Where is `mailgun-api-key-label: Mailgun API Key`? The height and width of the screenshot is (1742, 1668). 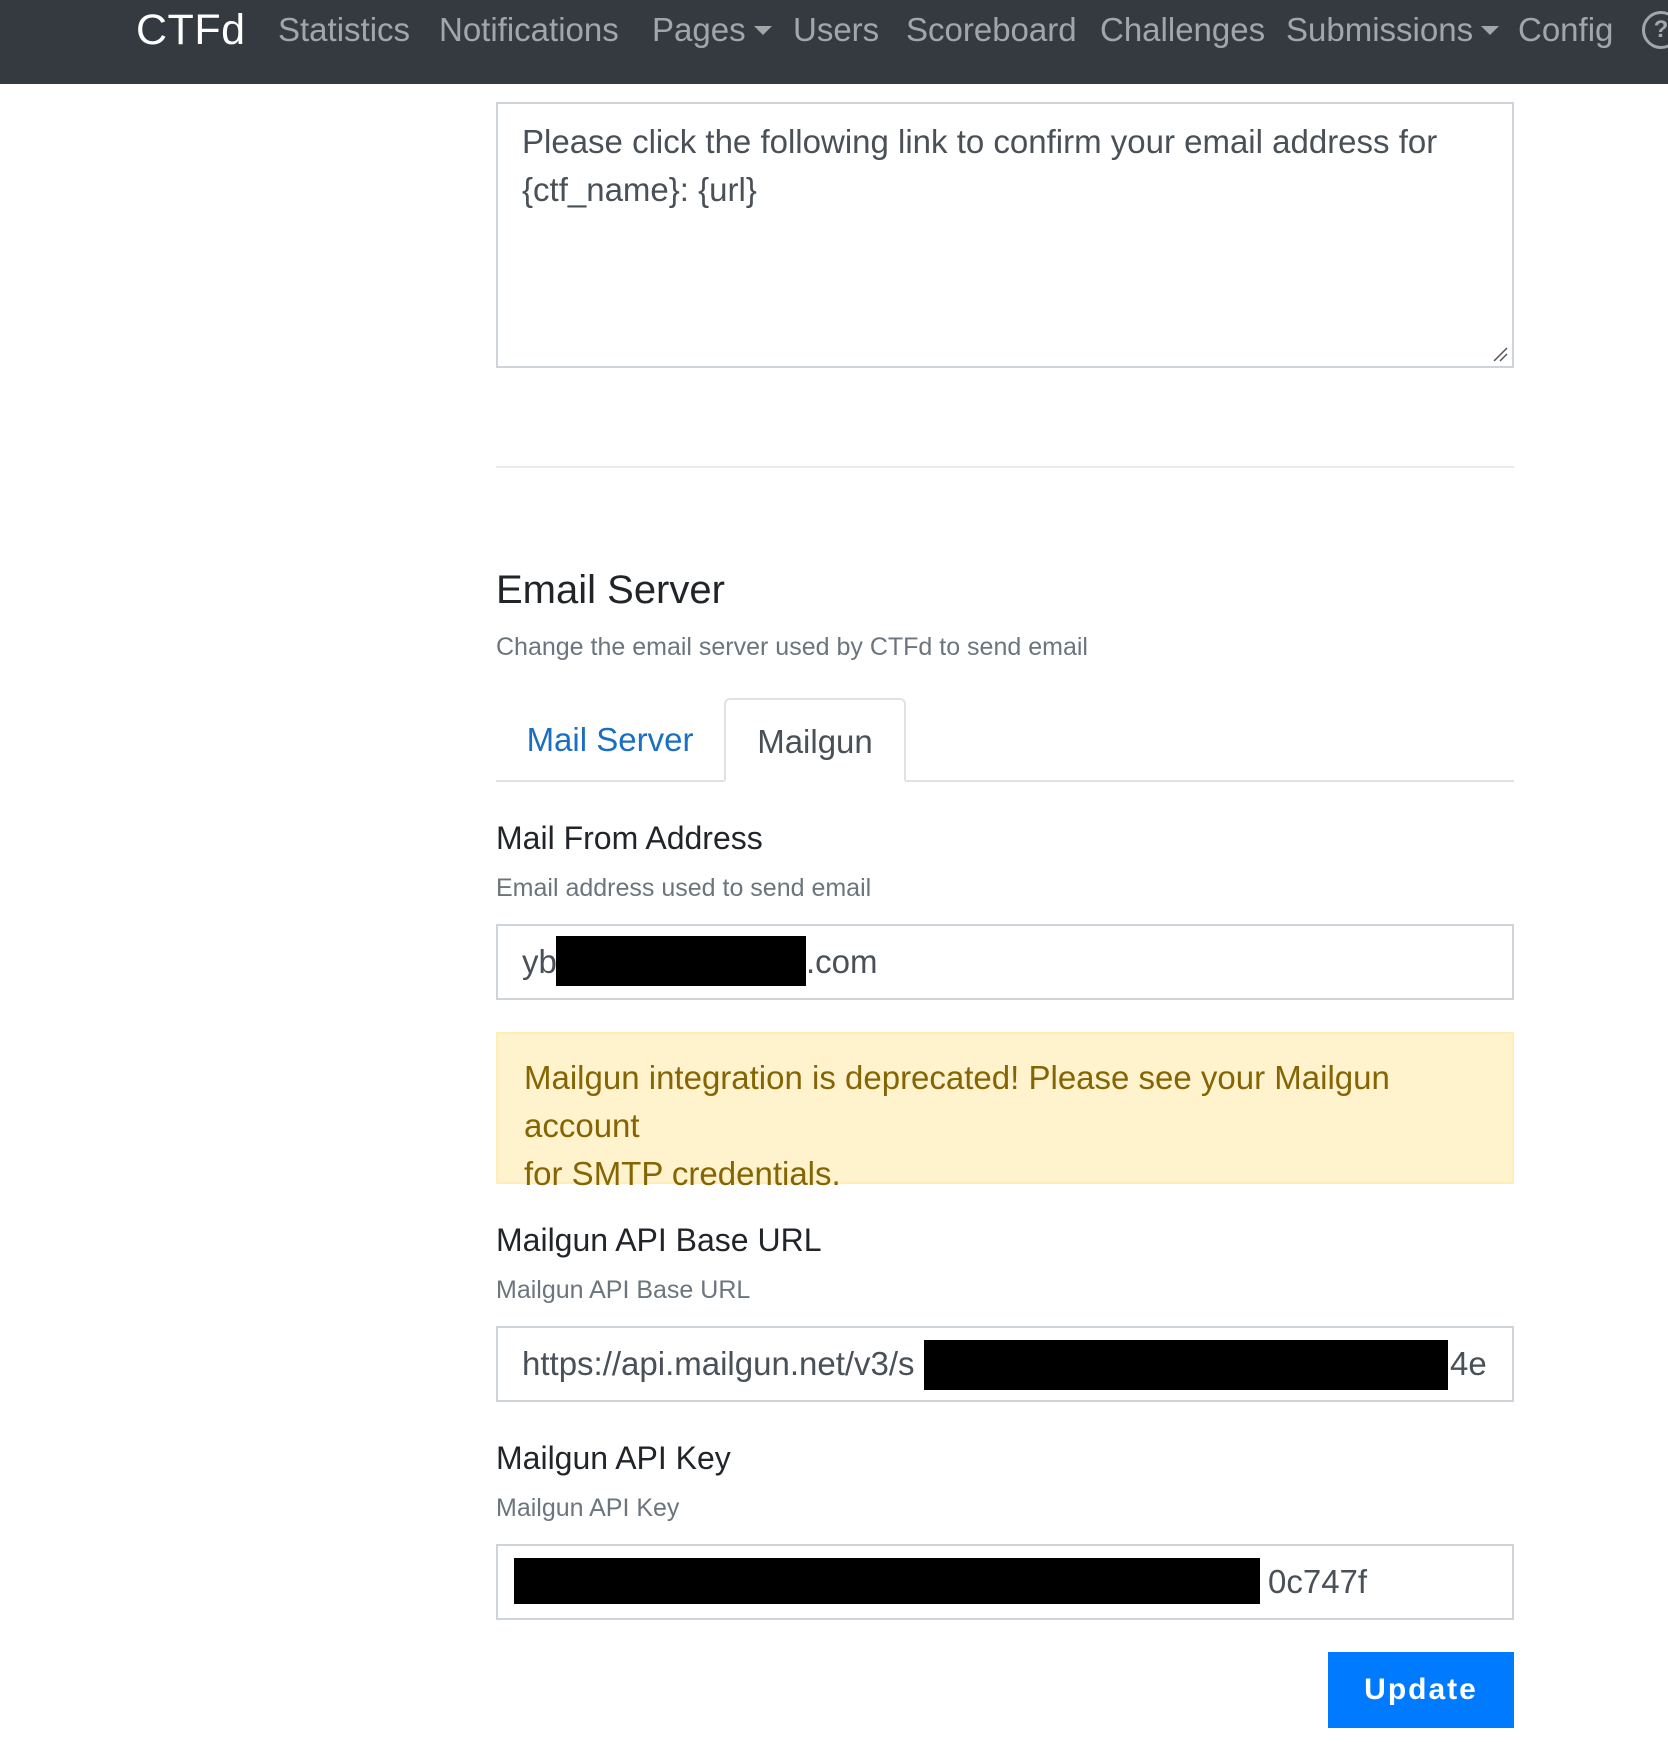 mailgun-api-key-label: Mailgun API Key is located at coordinates (613, 1458).